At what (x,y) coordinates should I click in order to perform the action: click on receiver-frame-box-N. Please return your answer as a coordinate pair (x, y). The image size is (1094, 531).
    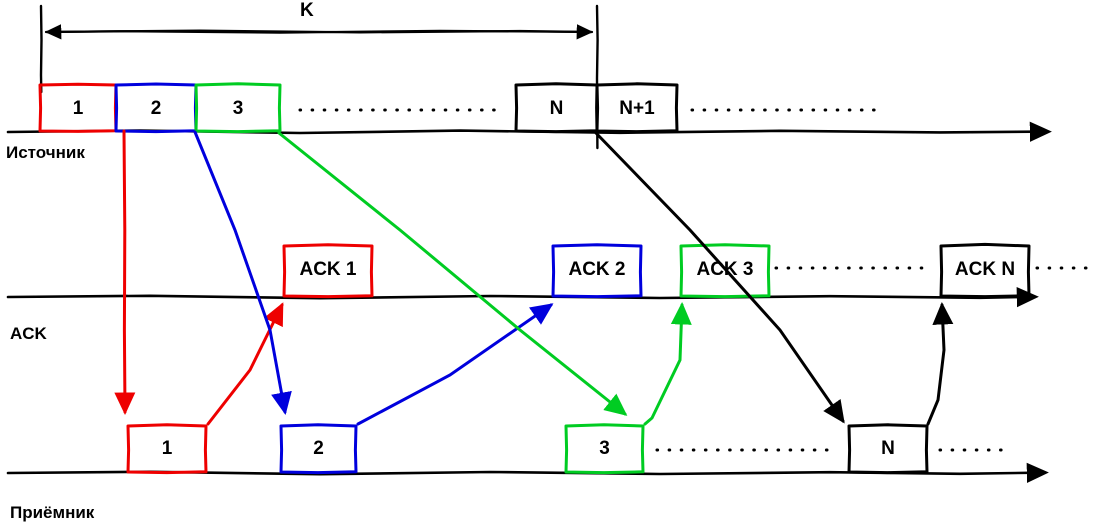
    Looking at the image, I should click on (888, 449).